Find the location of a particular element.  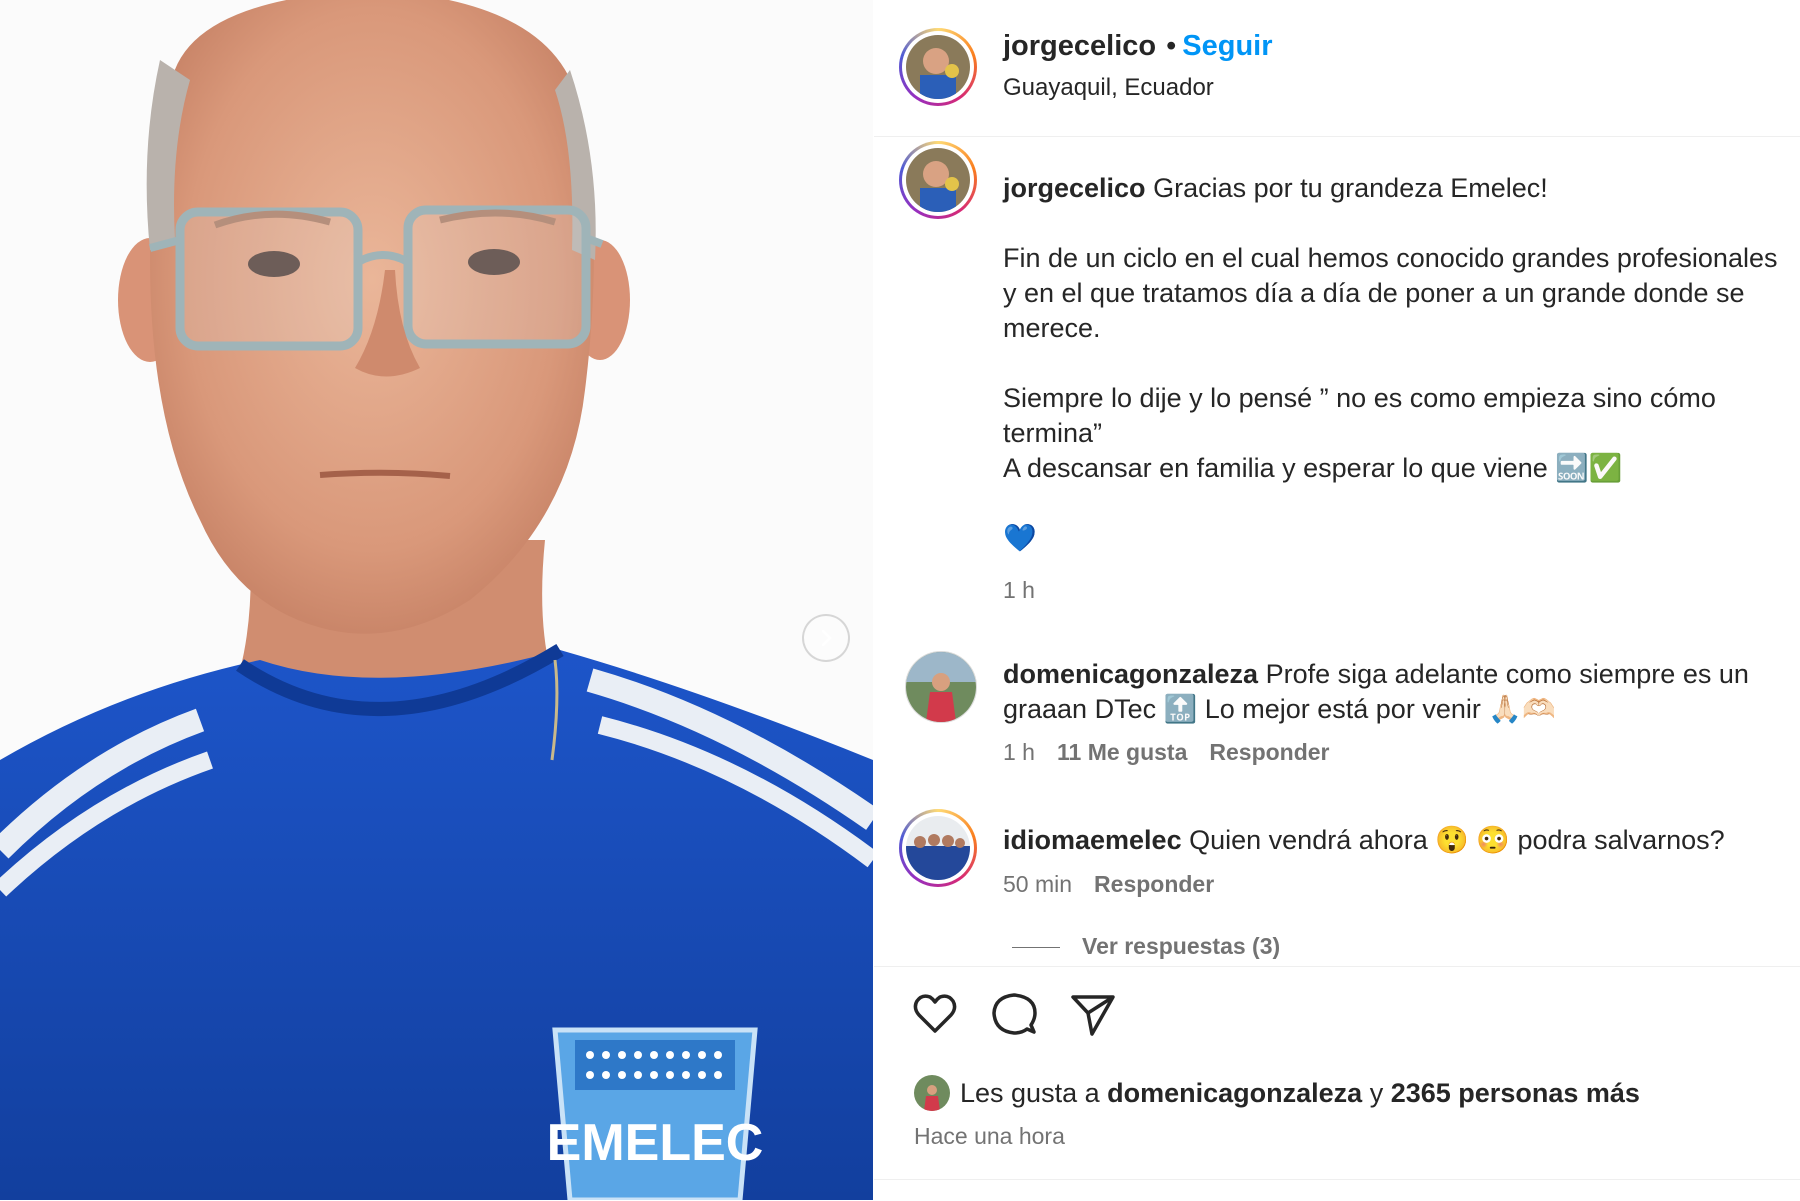

next-slide-button is located at coordinates (826, 638).